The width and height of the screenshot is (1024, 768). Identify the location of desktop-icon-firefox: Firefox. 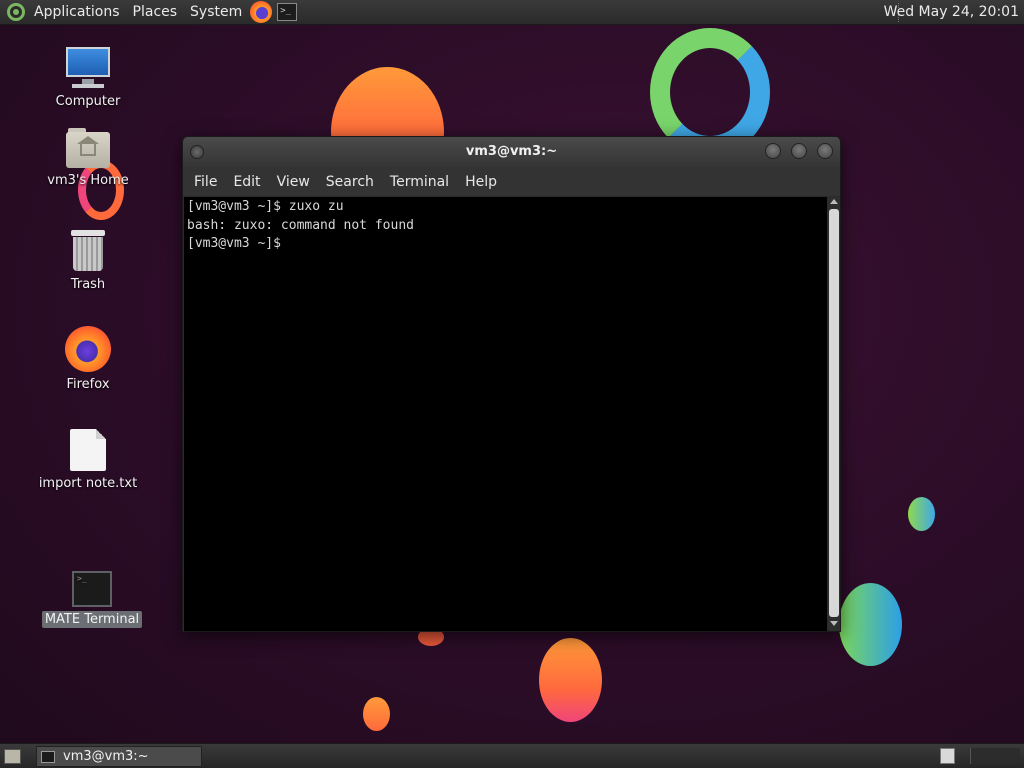
(88, 359).